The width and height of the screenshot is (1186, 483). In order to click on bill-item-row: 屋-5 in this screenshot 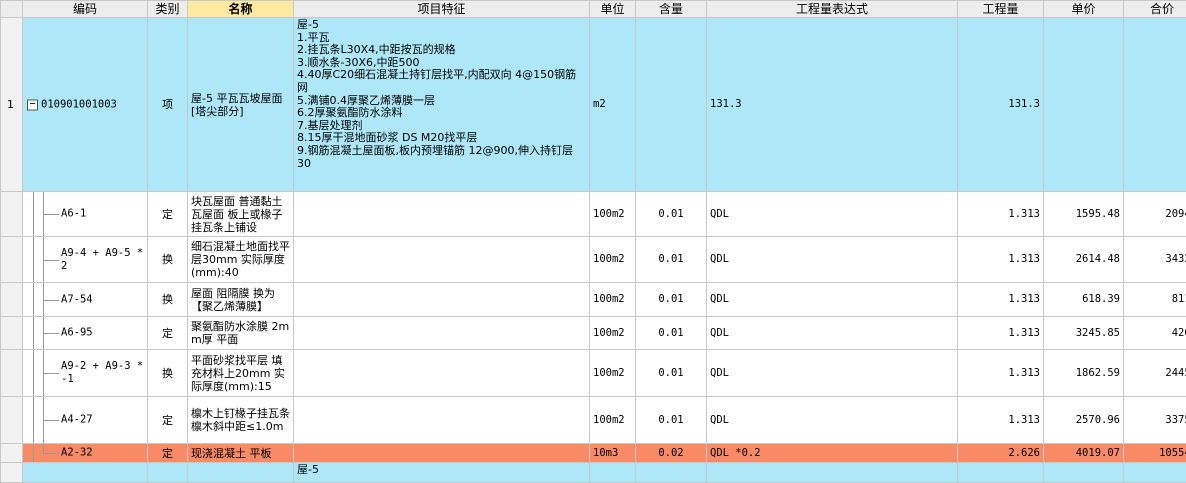, I will do `click(593, 473)`.